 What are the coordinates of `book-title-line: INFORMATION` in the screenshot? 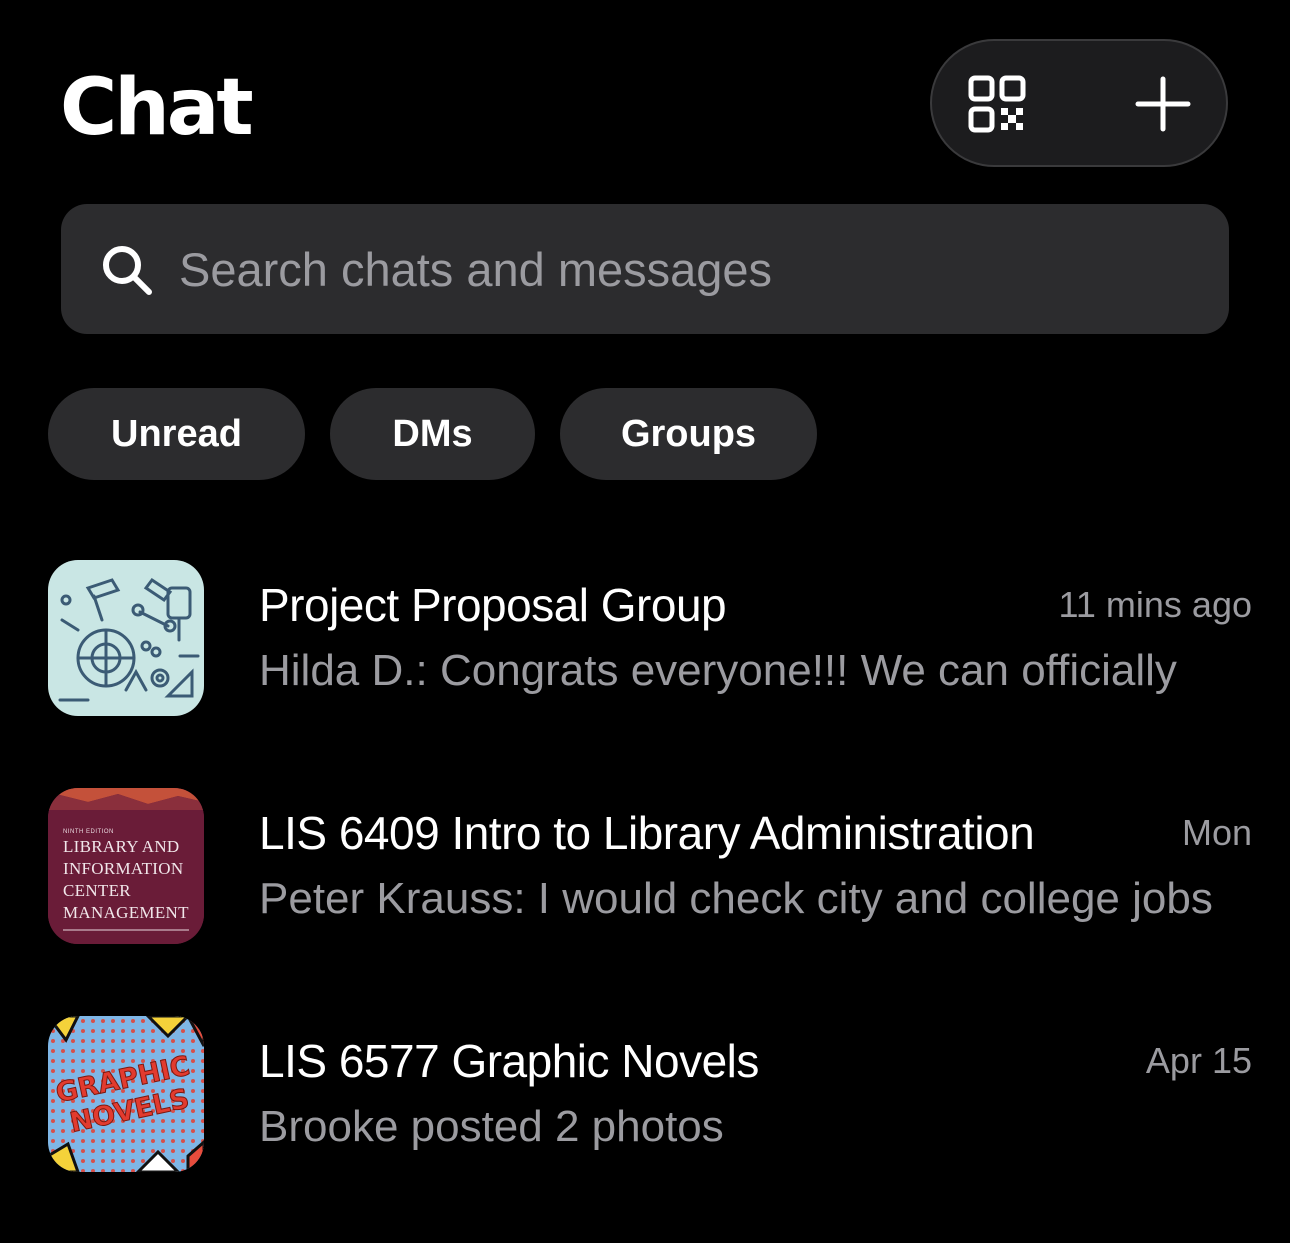 It's located at (123, 868).